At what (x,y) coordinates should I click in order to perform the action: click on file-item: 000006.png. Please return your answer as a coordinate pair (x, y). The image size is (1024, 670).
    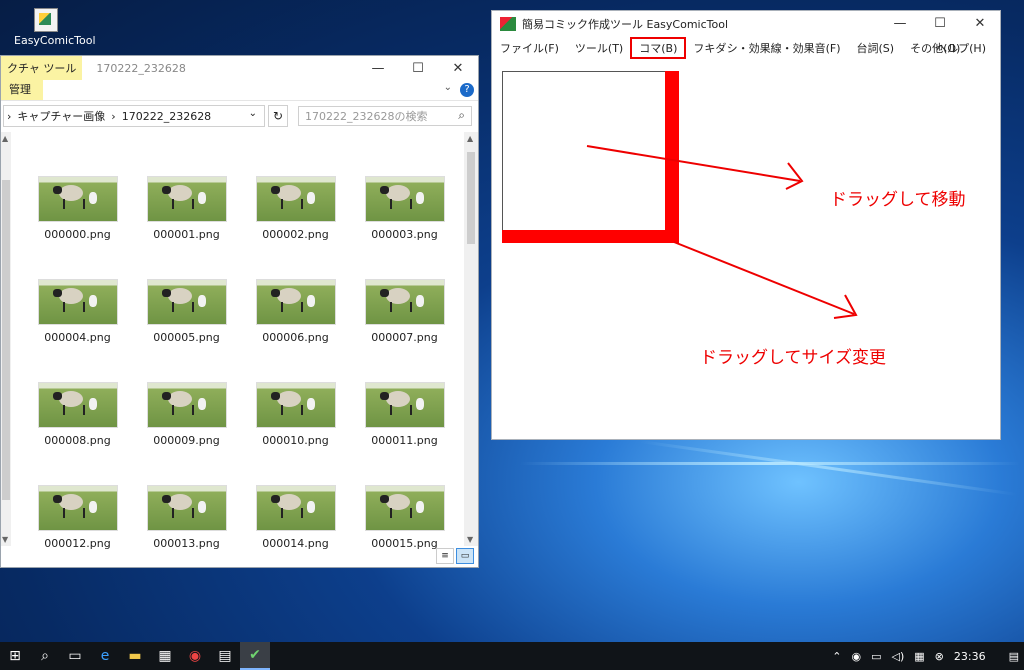
    Looking at the image, I should click on (295, 330).